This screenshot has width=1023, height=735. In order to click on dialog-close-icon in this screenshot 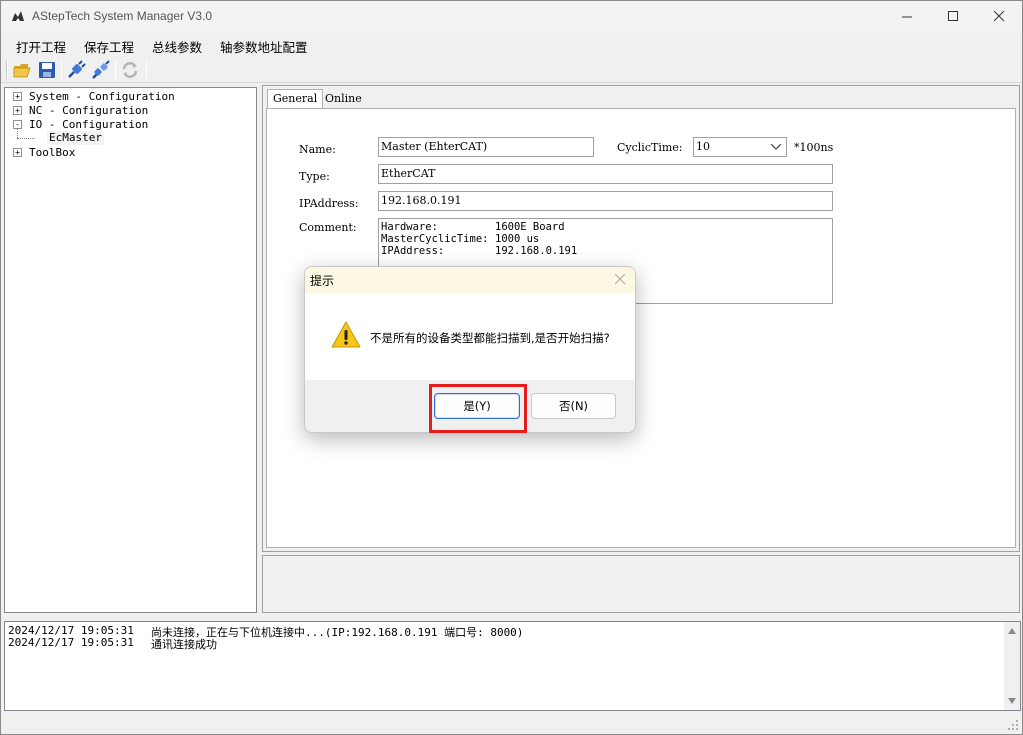, I will do `click(620, 279)`.